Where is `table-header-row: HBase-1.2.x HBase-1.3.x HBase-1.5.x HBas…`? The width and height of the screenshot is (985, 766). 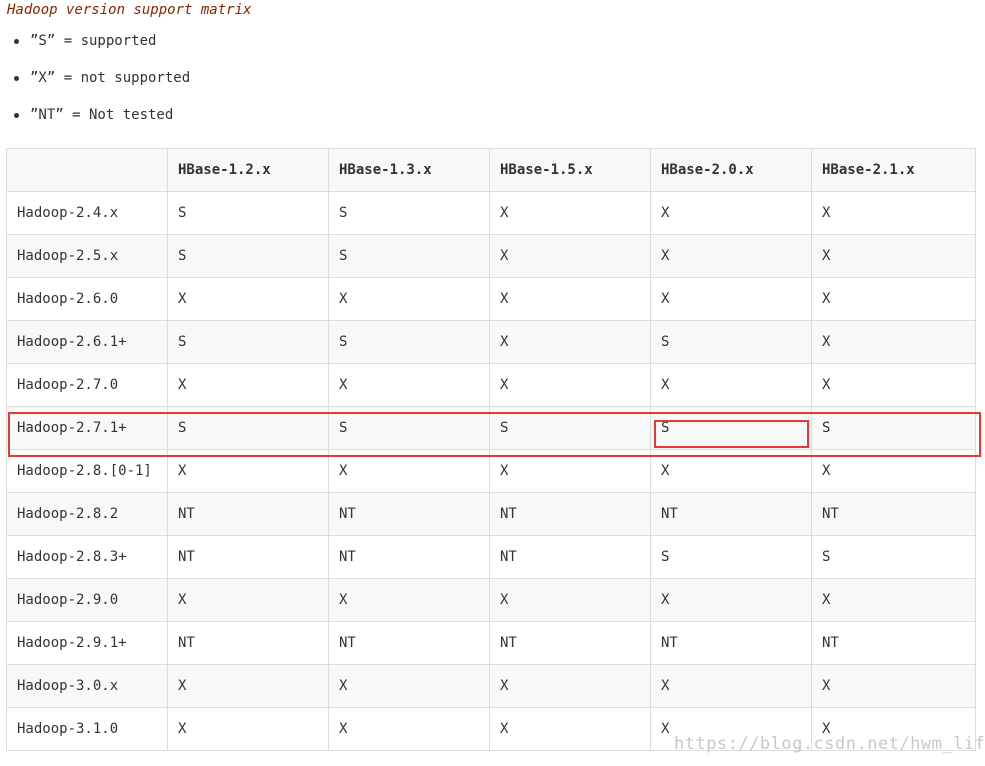 table-header-row: HBase-1.2.x HBase-1.3.x HBase-1.5.x HBas… is located at coordinates (491, 170).